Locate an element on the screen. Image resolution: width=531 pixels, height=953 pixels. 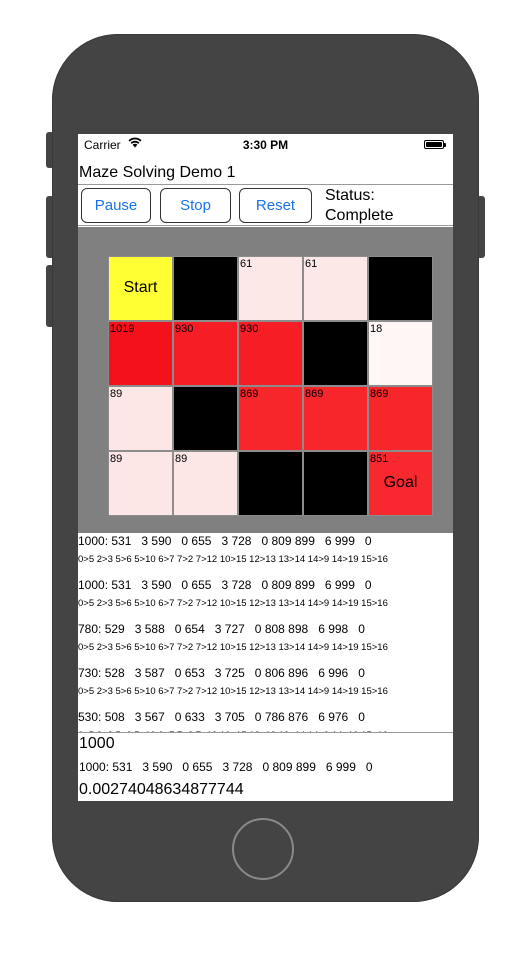
home-button is located at coordinates (263, 849).